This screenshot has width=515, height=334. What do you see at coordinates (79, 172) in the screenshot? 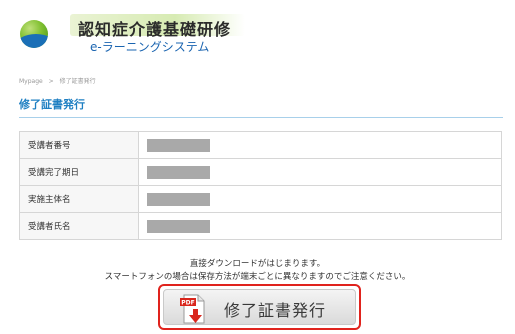
I see `row-label: 受講完了期日` at bounding box center [79, 172].